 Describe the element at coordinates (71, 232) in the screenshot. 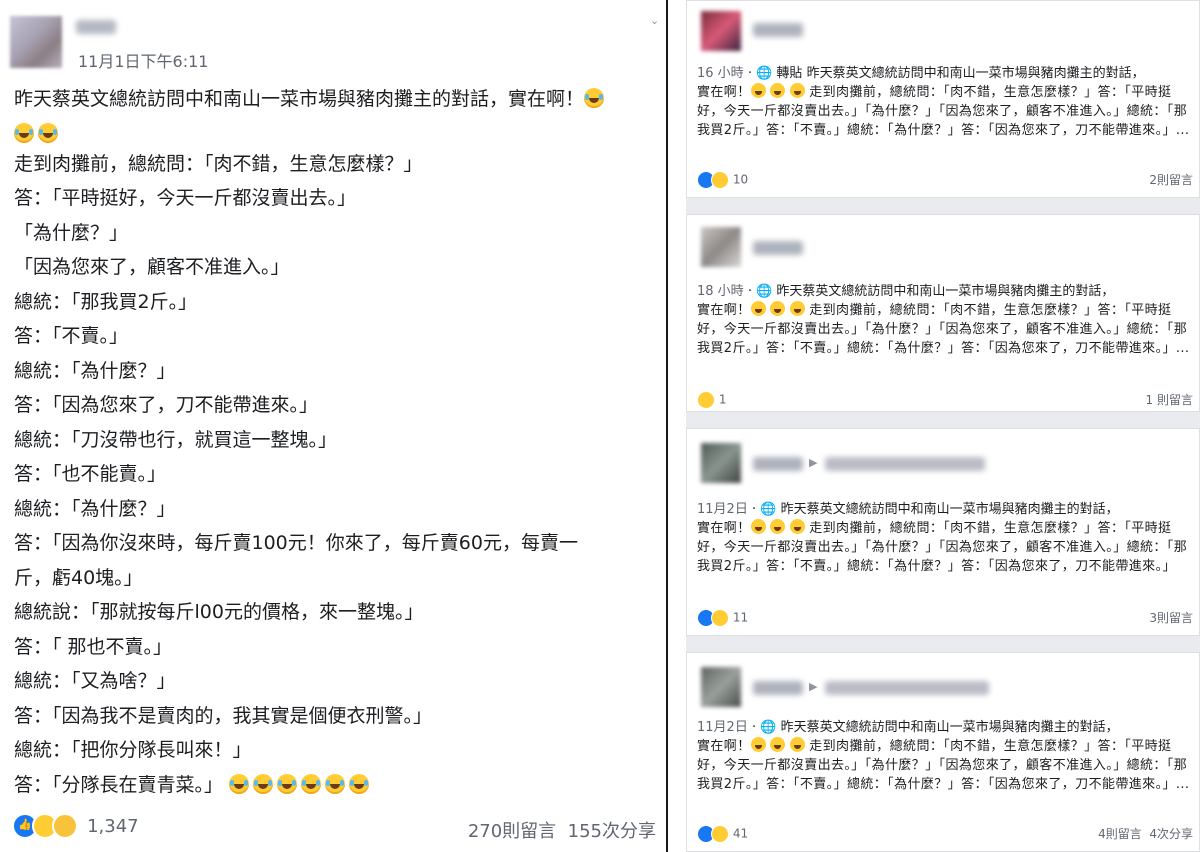

I see `post-line: 「為什麼？」` at that location.